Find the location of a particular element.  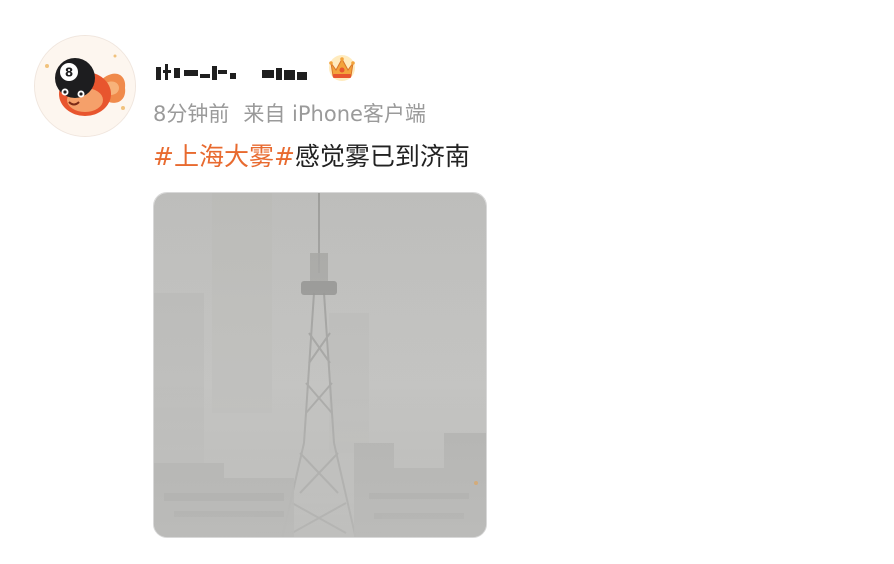

obscured-username-mark is located at coordinates (231, 72).